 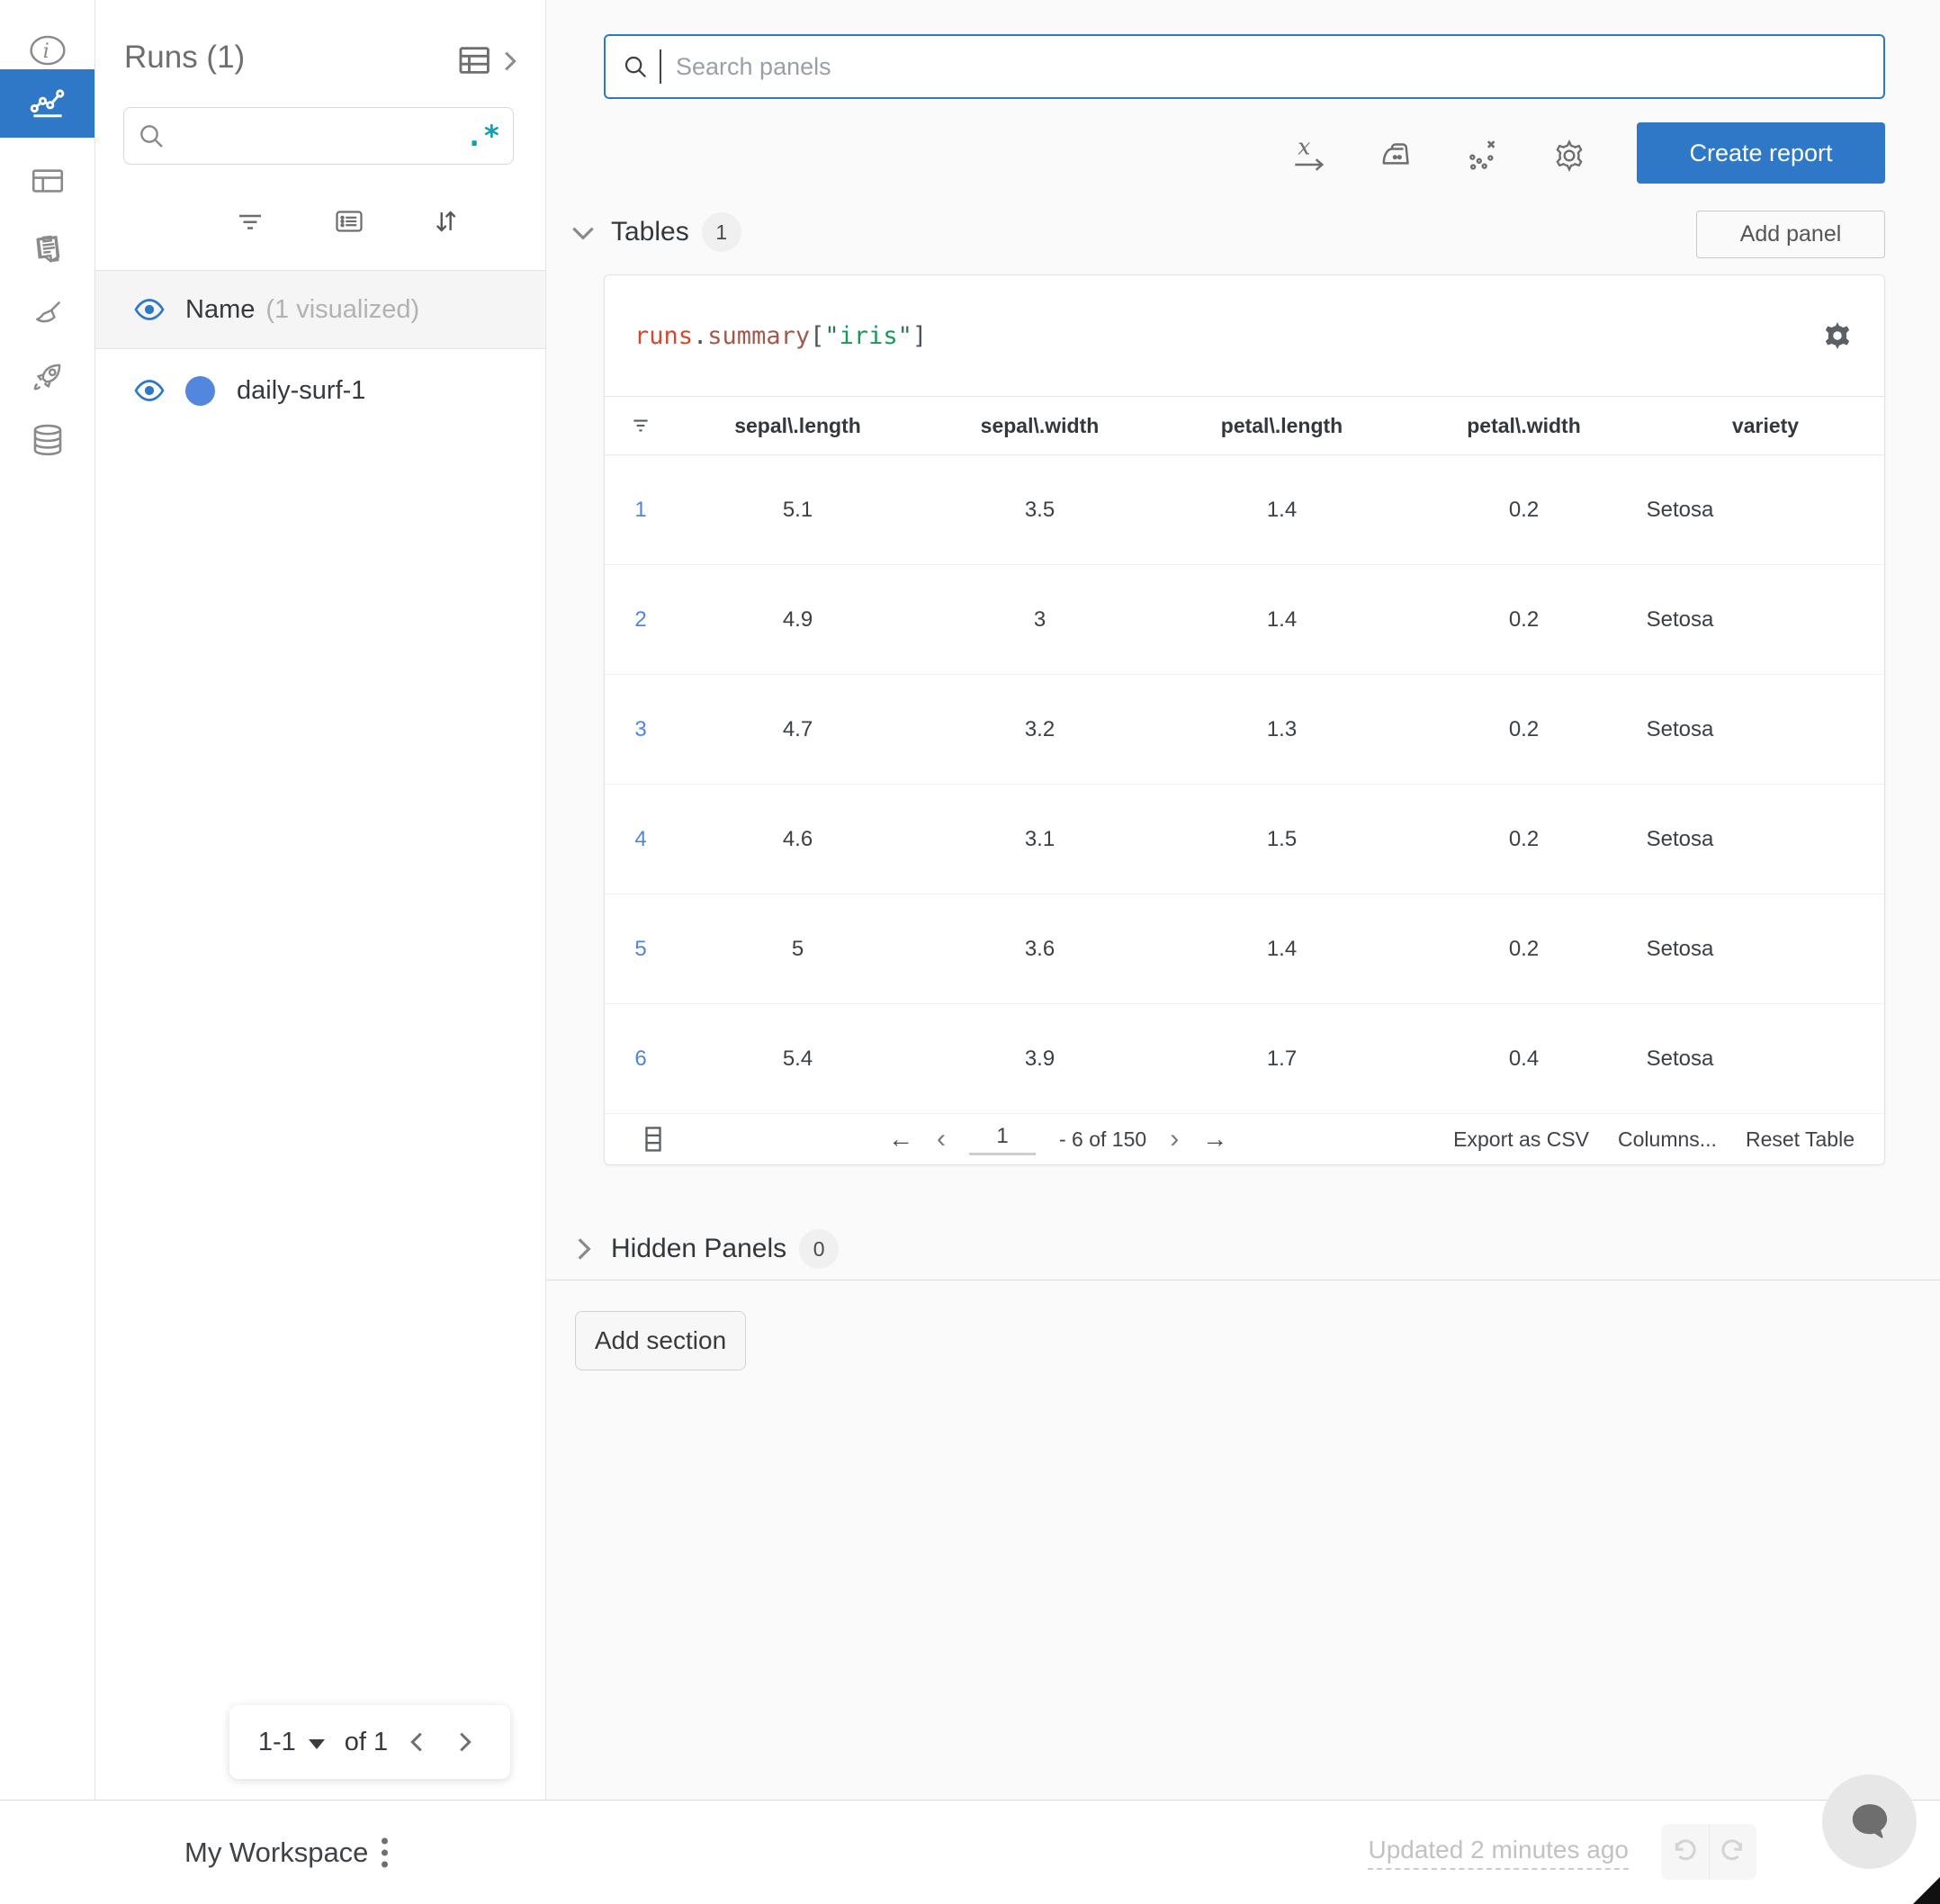 I want to click on run-name: daily-surf-1, so click(x=301, y=391).